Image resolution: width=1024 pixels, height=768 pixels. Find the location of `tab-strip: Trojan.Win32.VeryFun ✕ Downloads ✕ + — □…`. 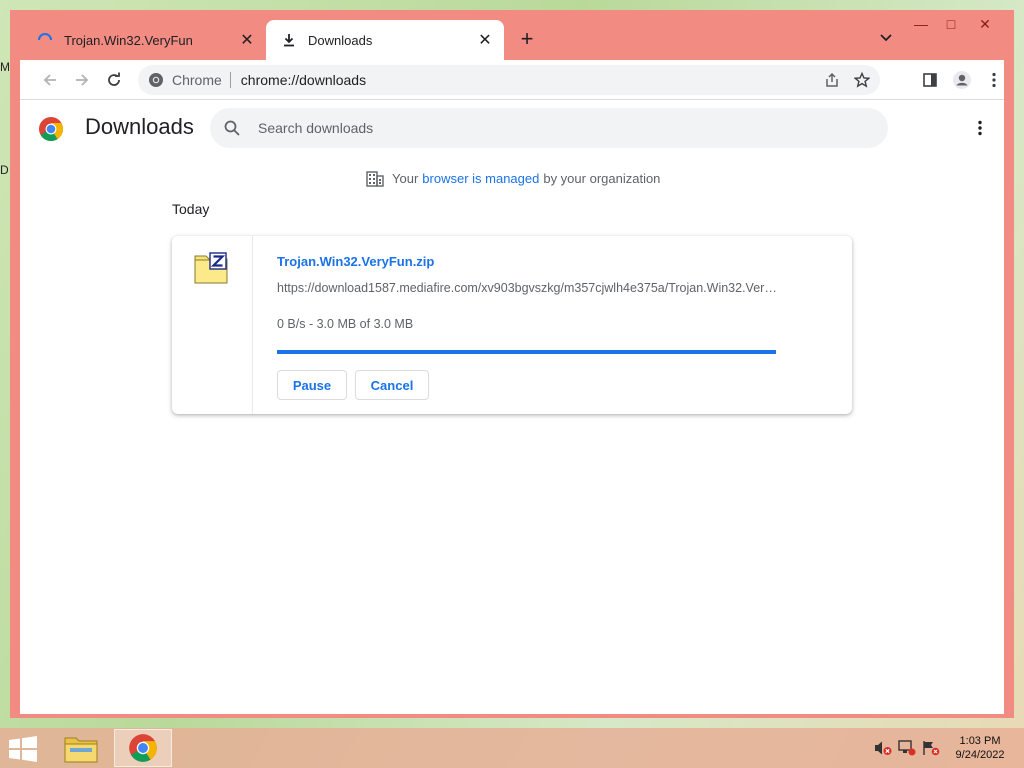

tab-strip: Trojan.Win32.VeryFun ✕ Downloads ✕ + — □… is located at coordinates (512, 35).